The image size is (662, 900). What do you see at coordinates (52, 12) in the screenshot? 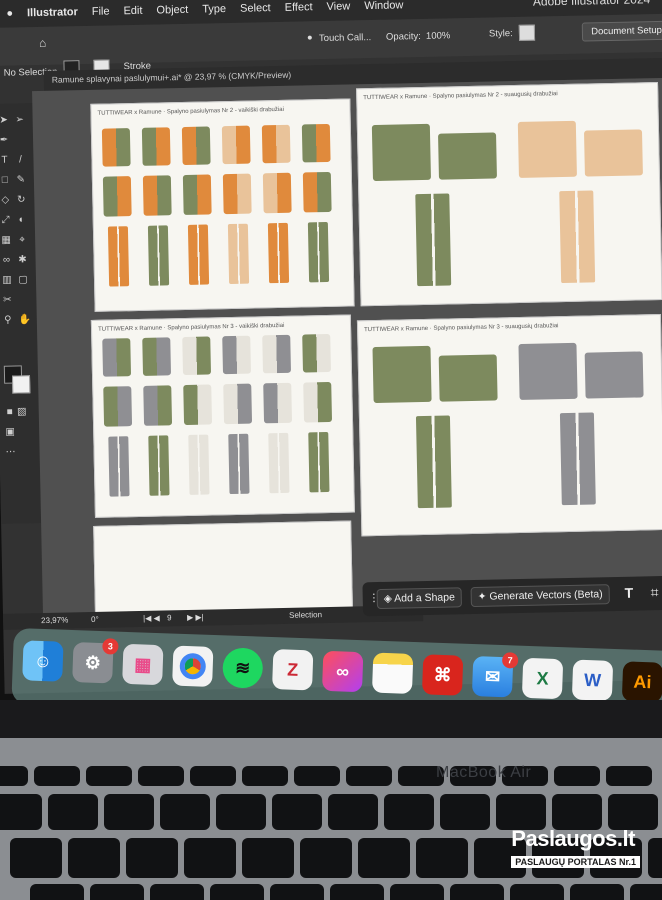
I see `menu-app: Illustrator` at bounding box center [52, 12].